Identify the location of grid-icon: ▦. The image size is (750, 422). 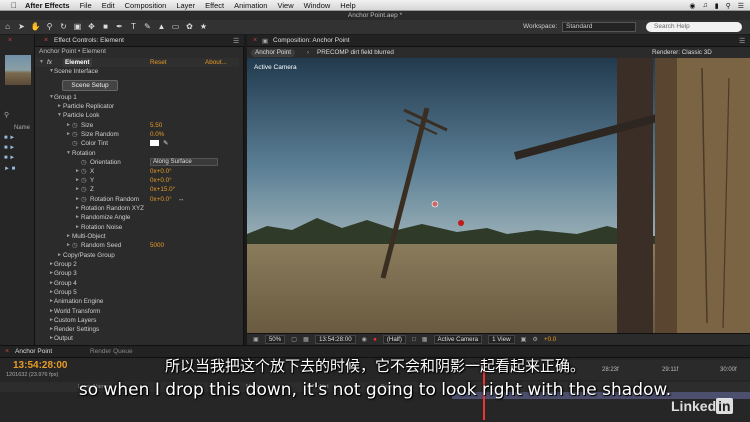
(306, 339).